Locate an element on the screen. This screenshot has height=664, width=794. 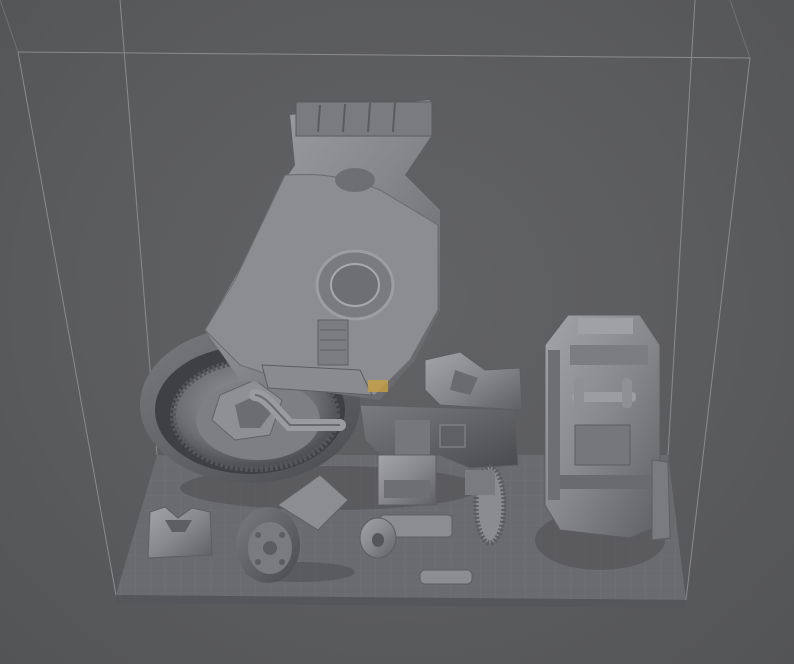
hinge-part is located at coordinates (473, 381).